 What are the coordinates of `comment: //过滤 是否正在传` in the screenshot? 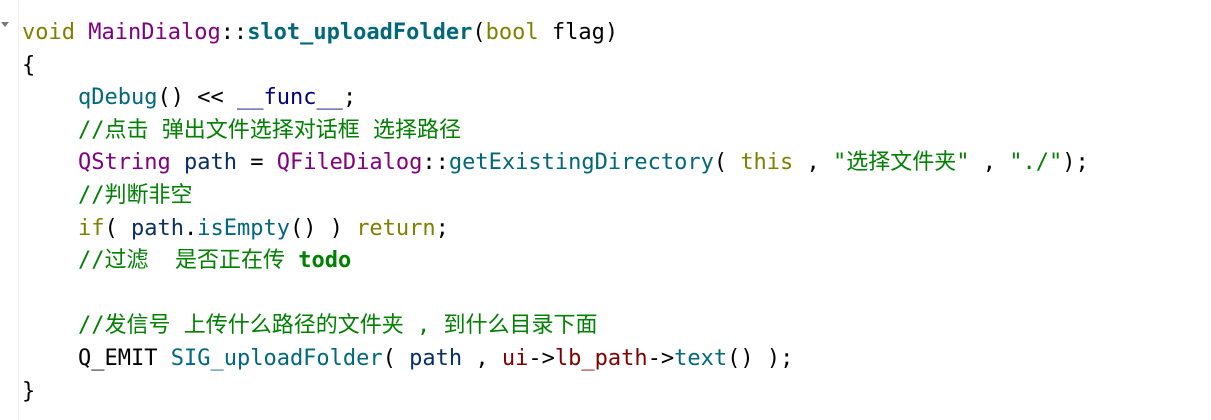 It's located at (188, 261).